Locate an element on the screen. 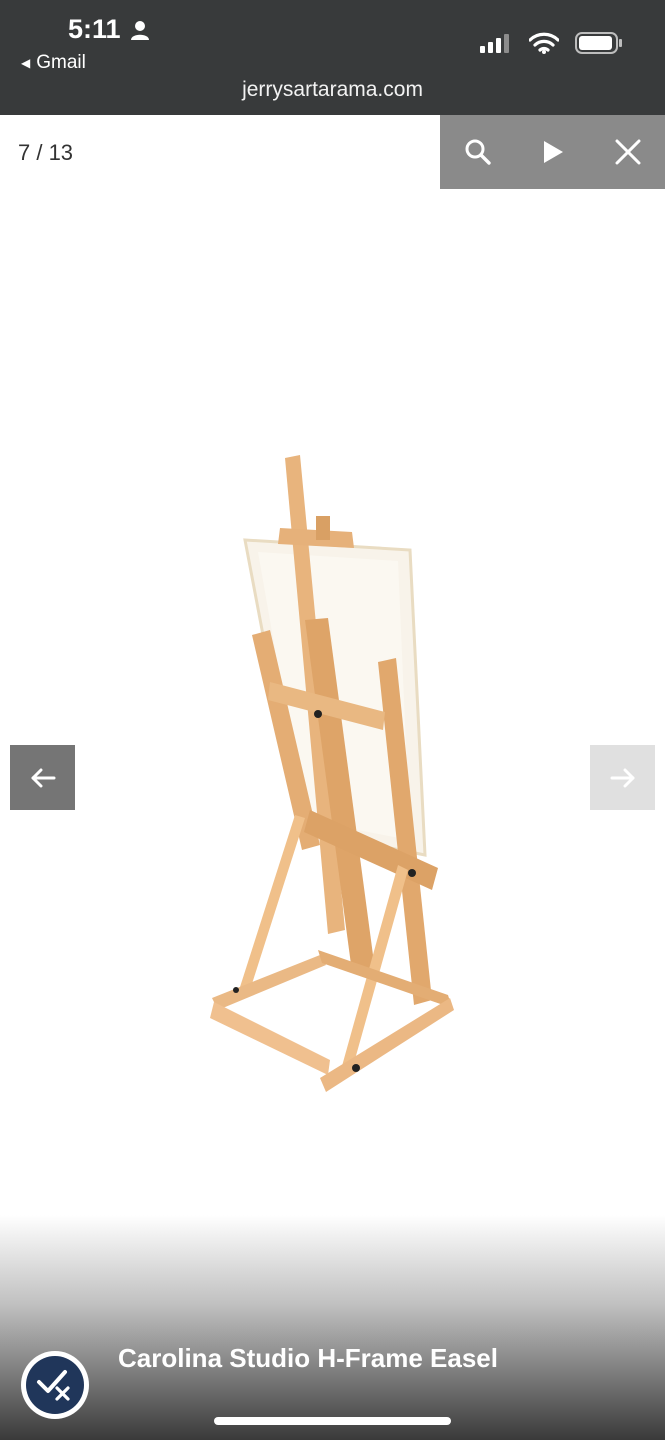 This screenshot has width=665, height=1440. image-caption: Carolina Studio H-Frame Easel is located at coordinates (308, 1358).